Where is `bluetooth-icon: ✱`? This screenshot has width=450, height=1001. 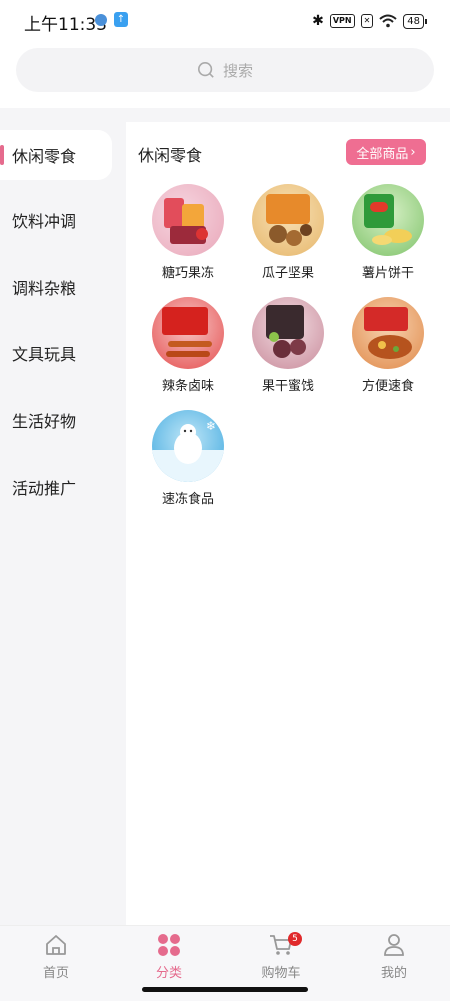 bluetooth-icon: ✱ is located at coordinates (318, 21).